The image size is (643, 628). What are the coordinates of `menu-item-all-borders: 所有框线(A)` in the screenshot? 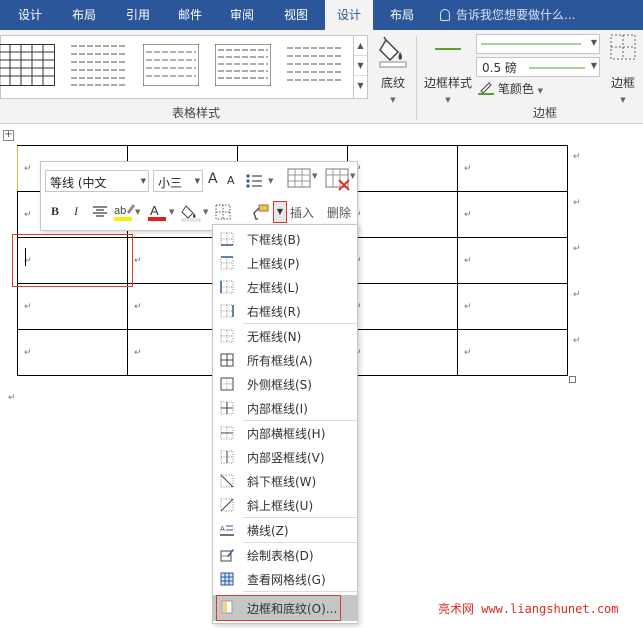 It's located at (285, 360).